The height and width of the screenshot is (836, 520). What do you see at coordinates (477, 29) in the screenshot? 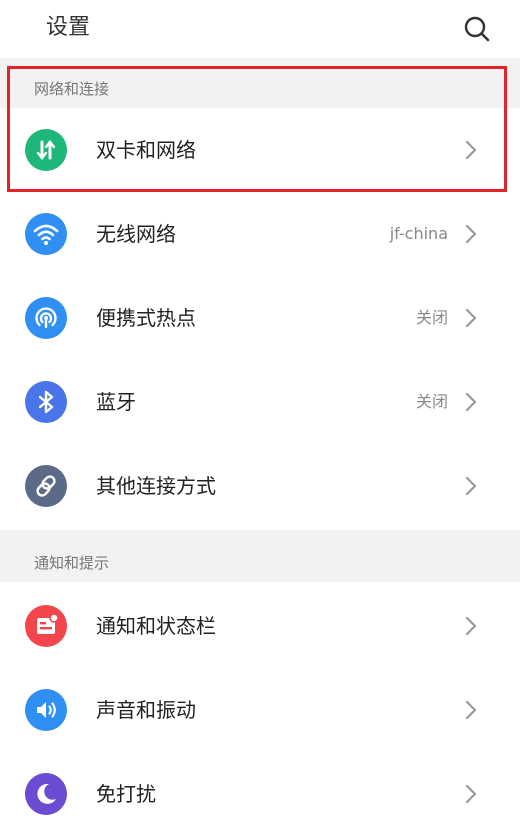
I see `search-icon` at bounding box center [477, 29].